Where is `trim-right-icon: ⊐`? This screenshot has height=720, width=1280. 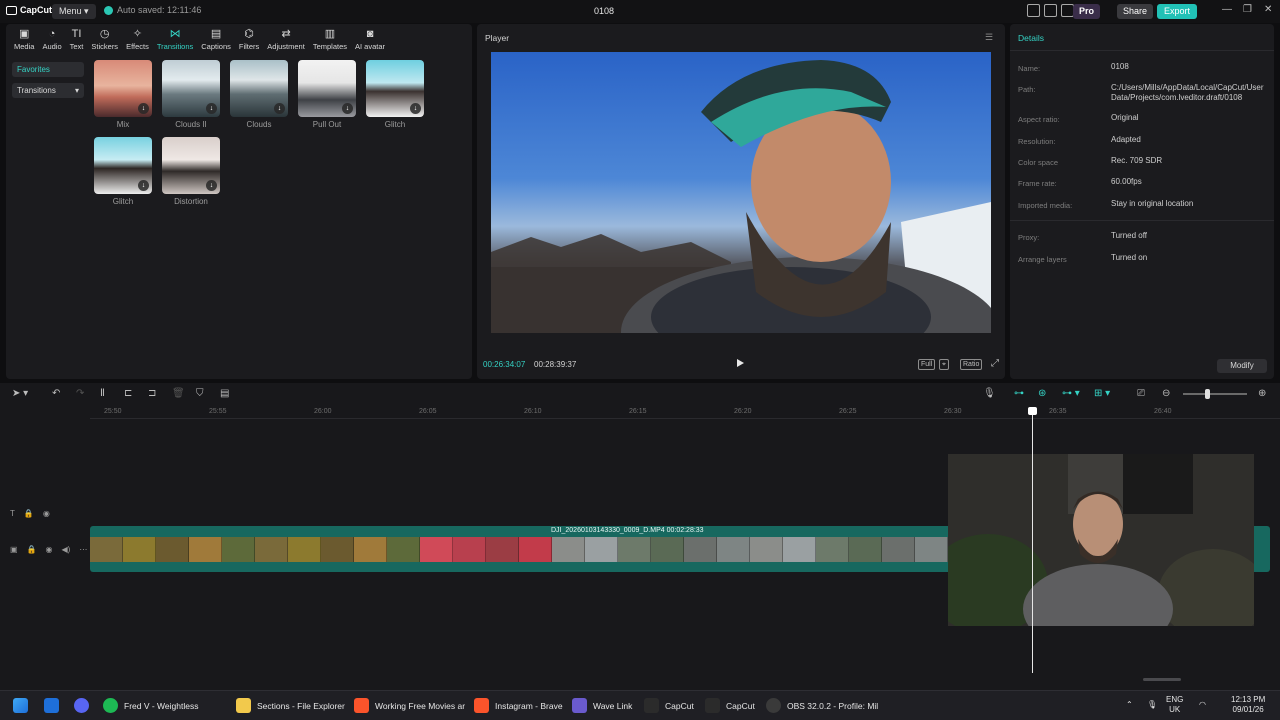
trim-right-icon: ⊐ is located at coordinates (152, 393).